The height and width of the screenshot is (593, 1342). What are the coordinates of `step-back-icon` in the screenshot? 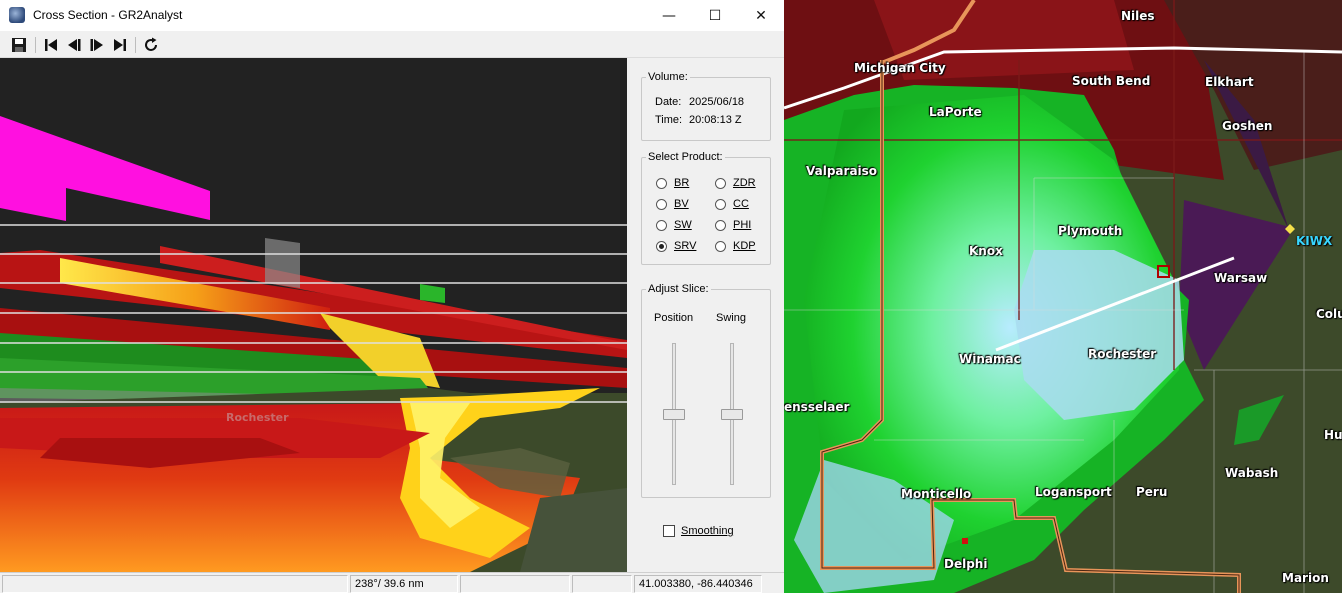 It's located at (74, 45).